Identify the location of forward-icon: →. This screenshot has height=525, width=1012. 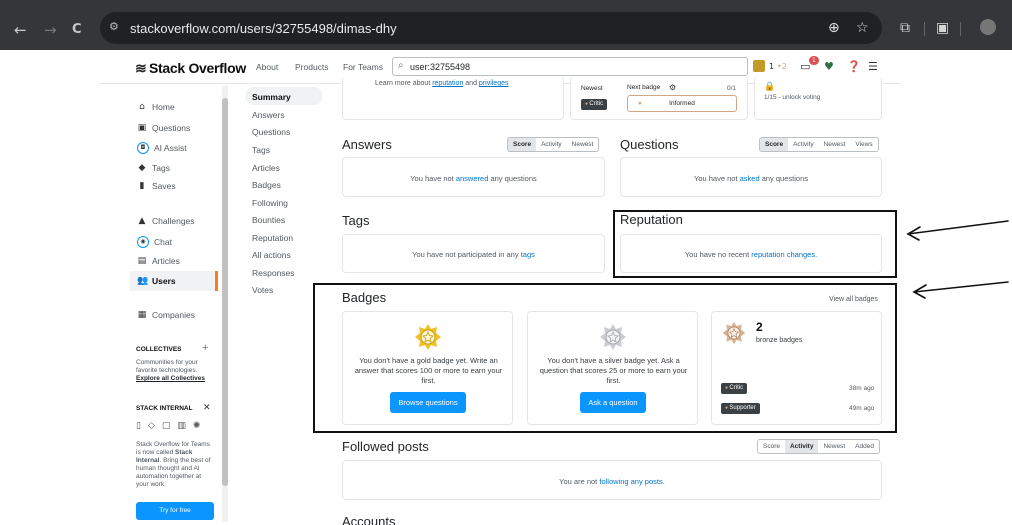
(50, 30).